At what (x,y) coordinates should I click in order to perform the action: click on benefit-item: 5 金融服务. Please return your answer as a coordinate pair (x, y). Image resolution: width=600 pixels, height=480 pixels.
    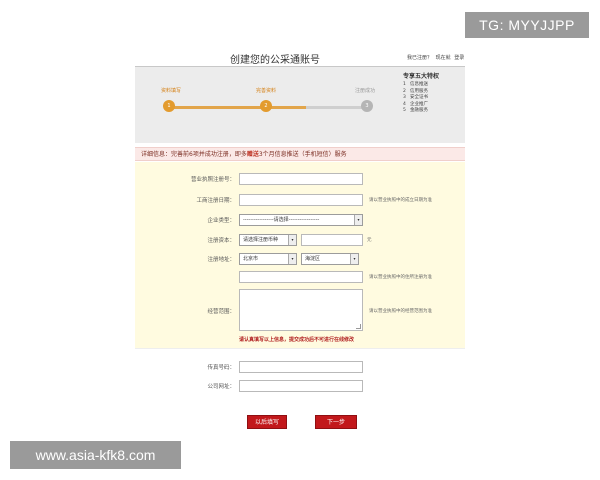
    Looking at the image, I should click on (415, 110).